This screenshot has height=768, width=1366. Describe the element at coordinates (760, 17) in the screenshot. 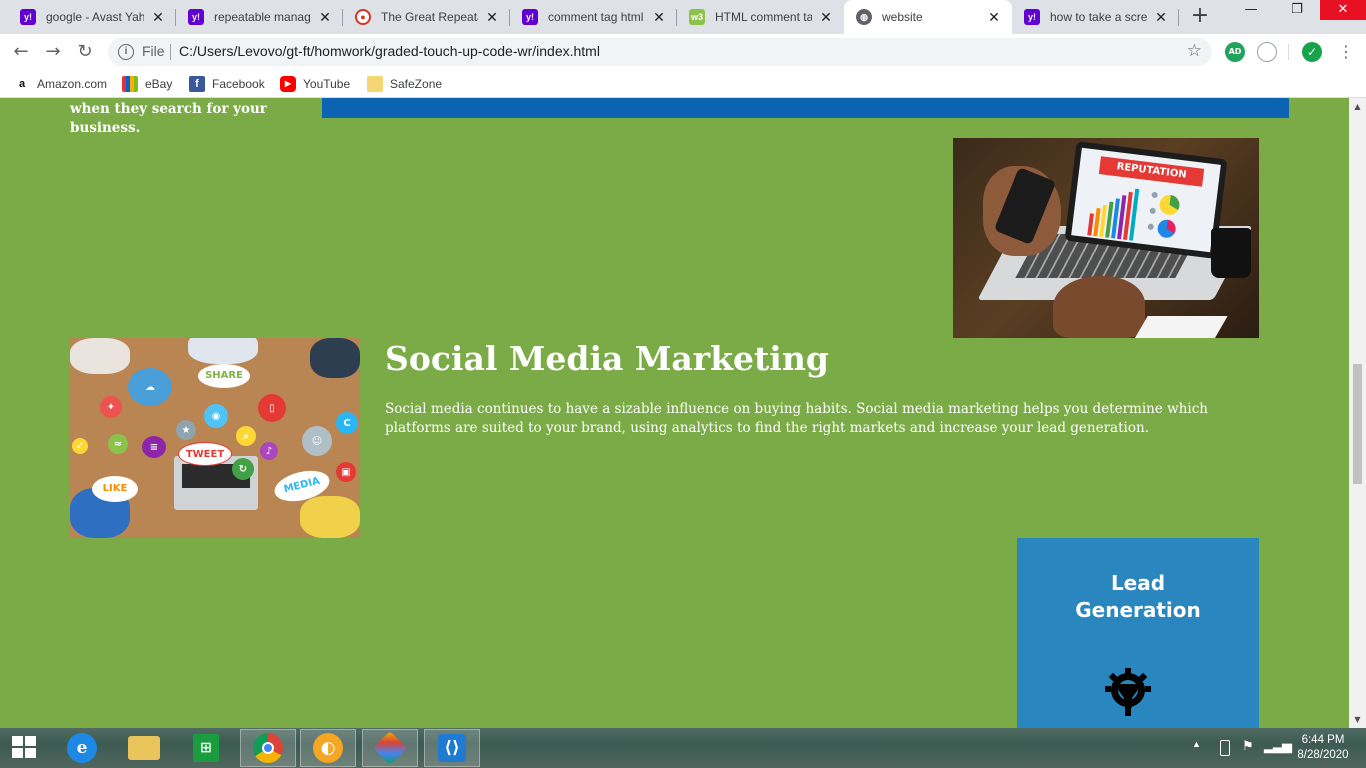

I see `tab-html-comment-tag: w3 HTML comment tag ✕` at that location.